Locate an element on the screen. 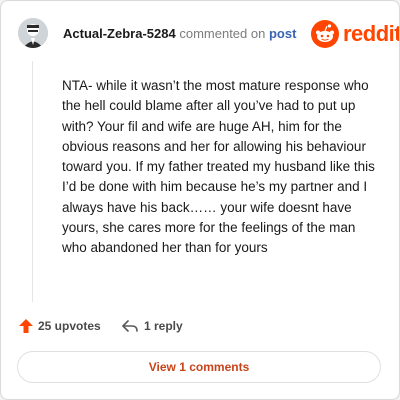  reply-arrow-icon is located at coordinates (130, 326).